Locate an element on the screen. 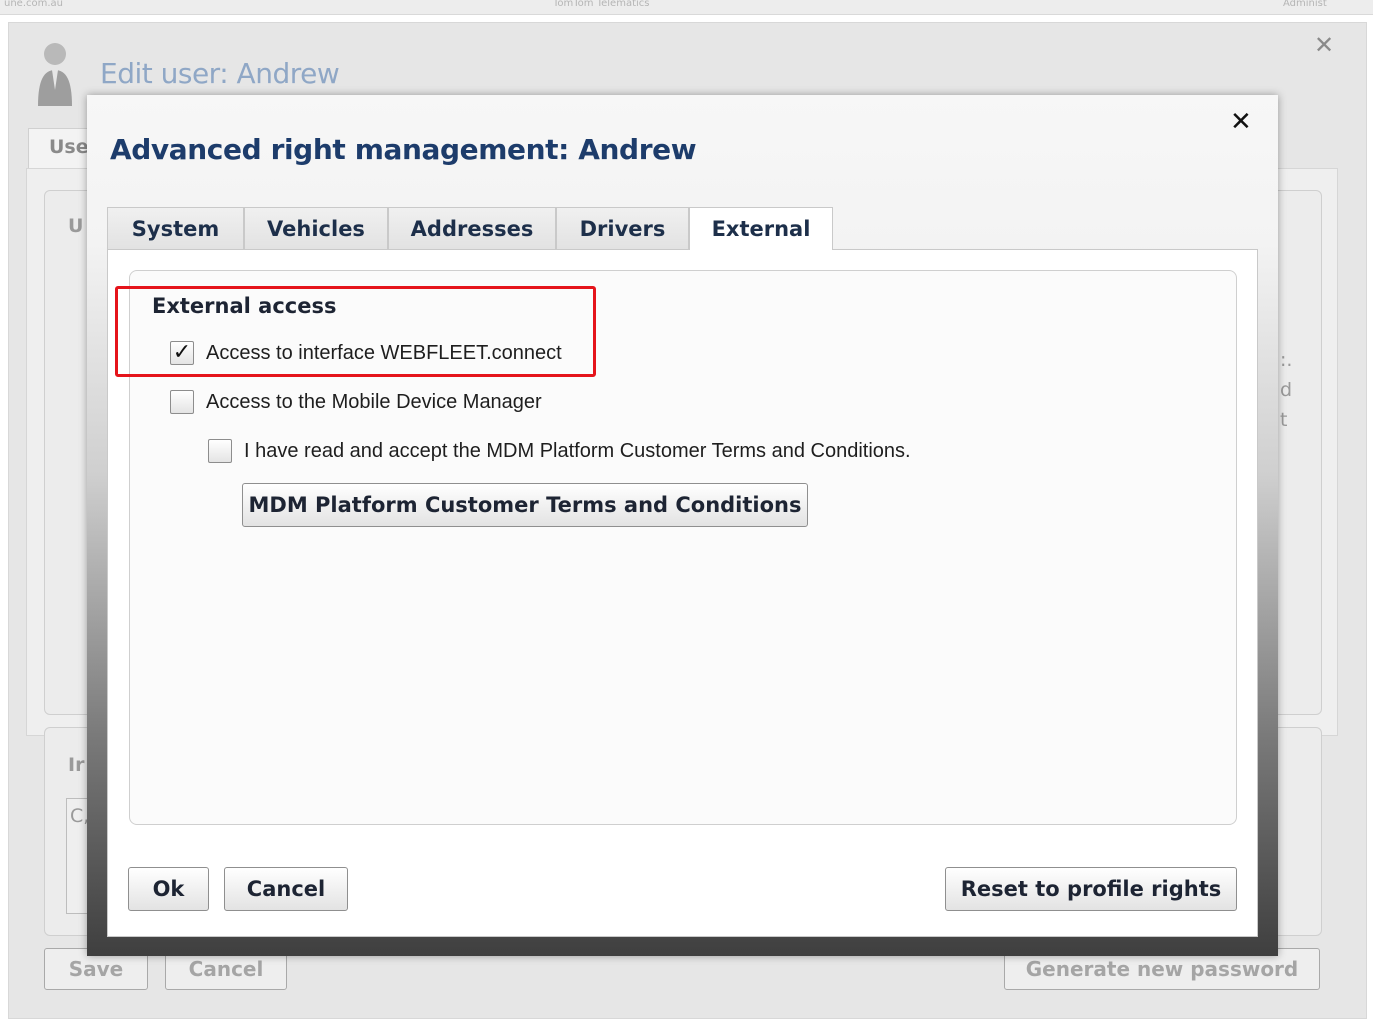  browser-top-bar: une.com.au TomTom Telematics Administ is located at coordinates (686, 7).